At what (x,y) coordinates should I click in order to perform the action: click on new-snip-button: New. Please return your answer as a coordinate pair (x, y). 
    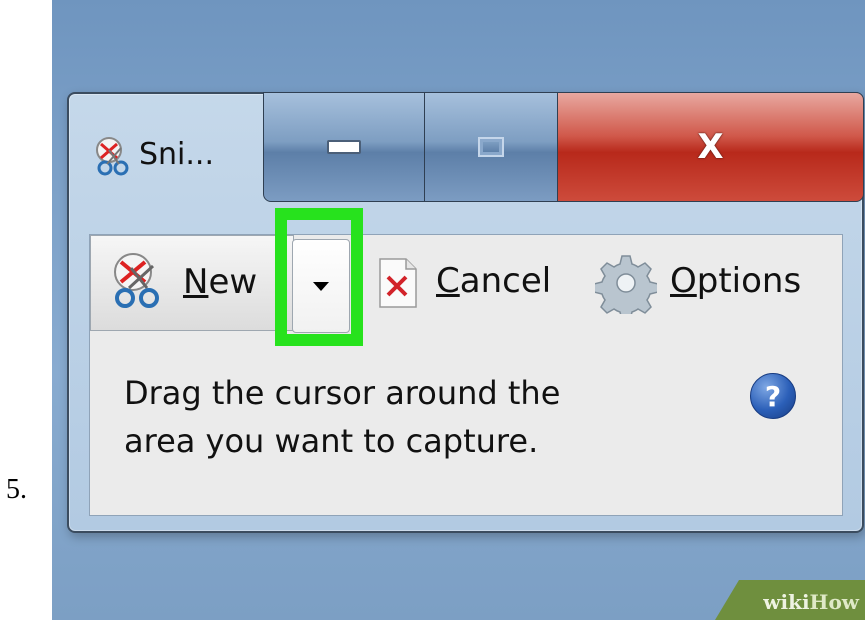
    Looking at the image, I should click on (192, 283).